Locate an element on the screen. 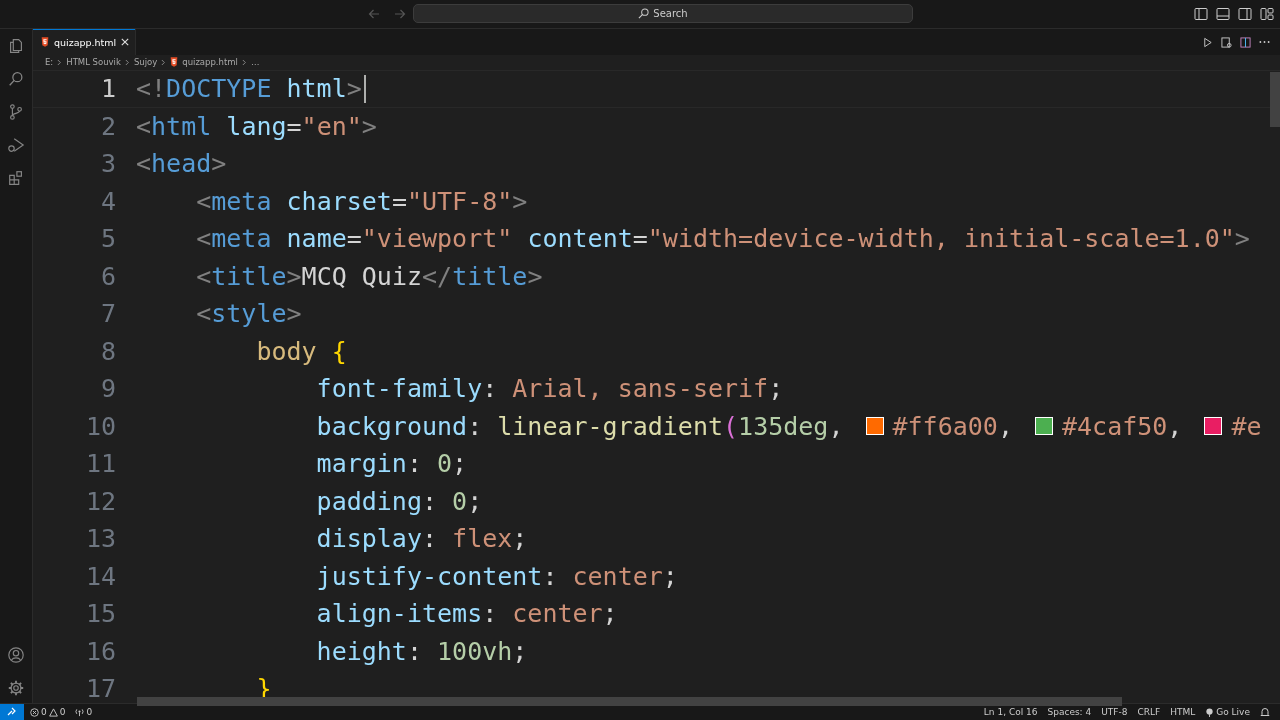 This screenshot has width=1280, height=720. code-text: display: flex; is located at coordinates (421, 539).